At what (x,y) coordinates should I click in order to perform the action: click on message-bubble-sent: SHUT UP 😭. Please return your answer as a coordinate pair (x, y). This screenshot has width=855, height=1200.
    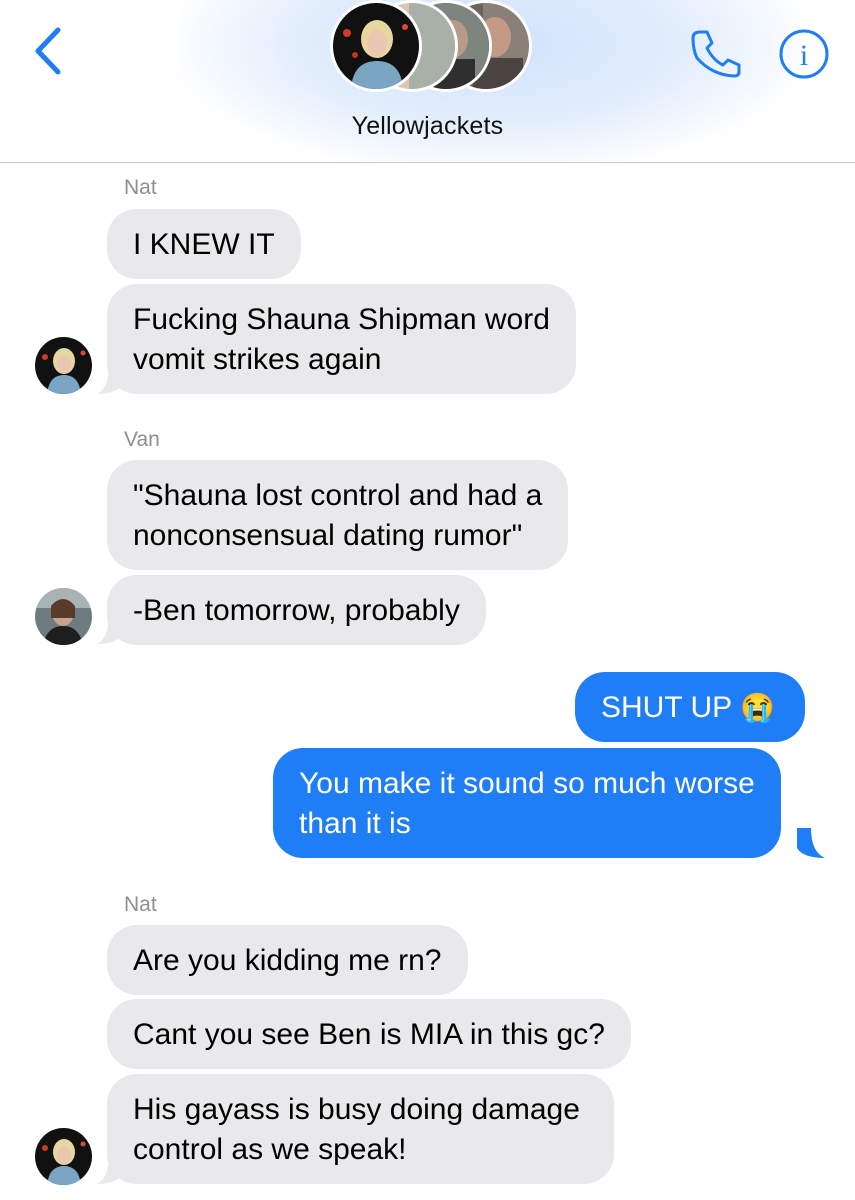
    Looking at the image, I should click on (690, 707).